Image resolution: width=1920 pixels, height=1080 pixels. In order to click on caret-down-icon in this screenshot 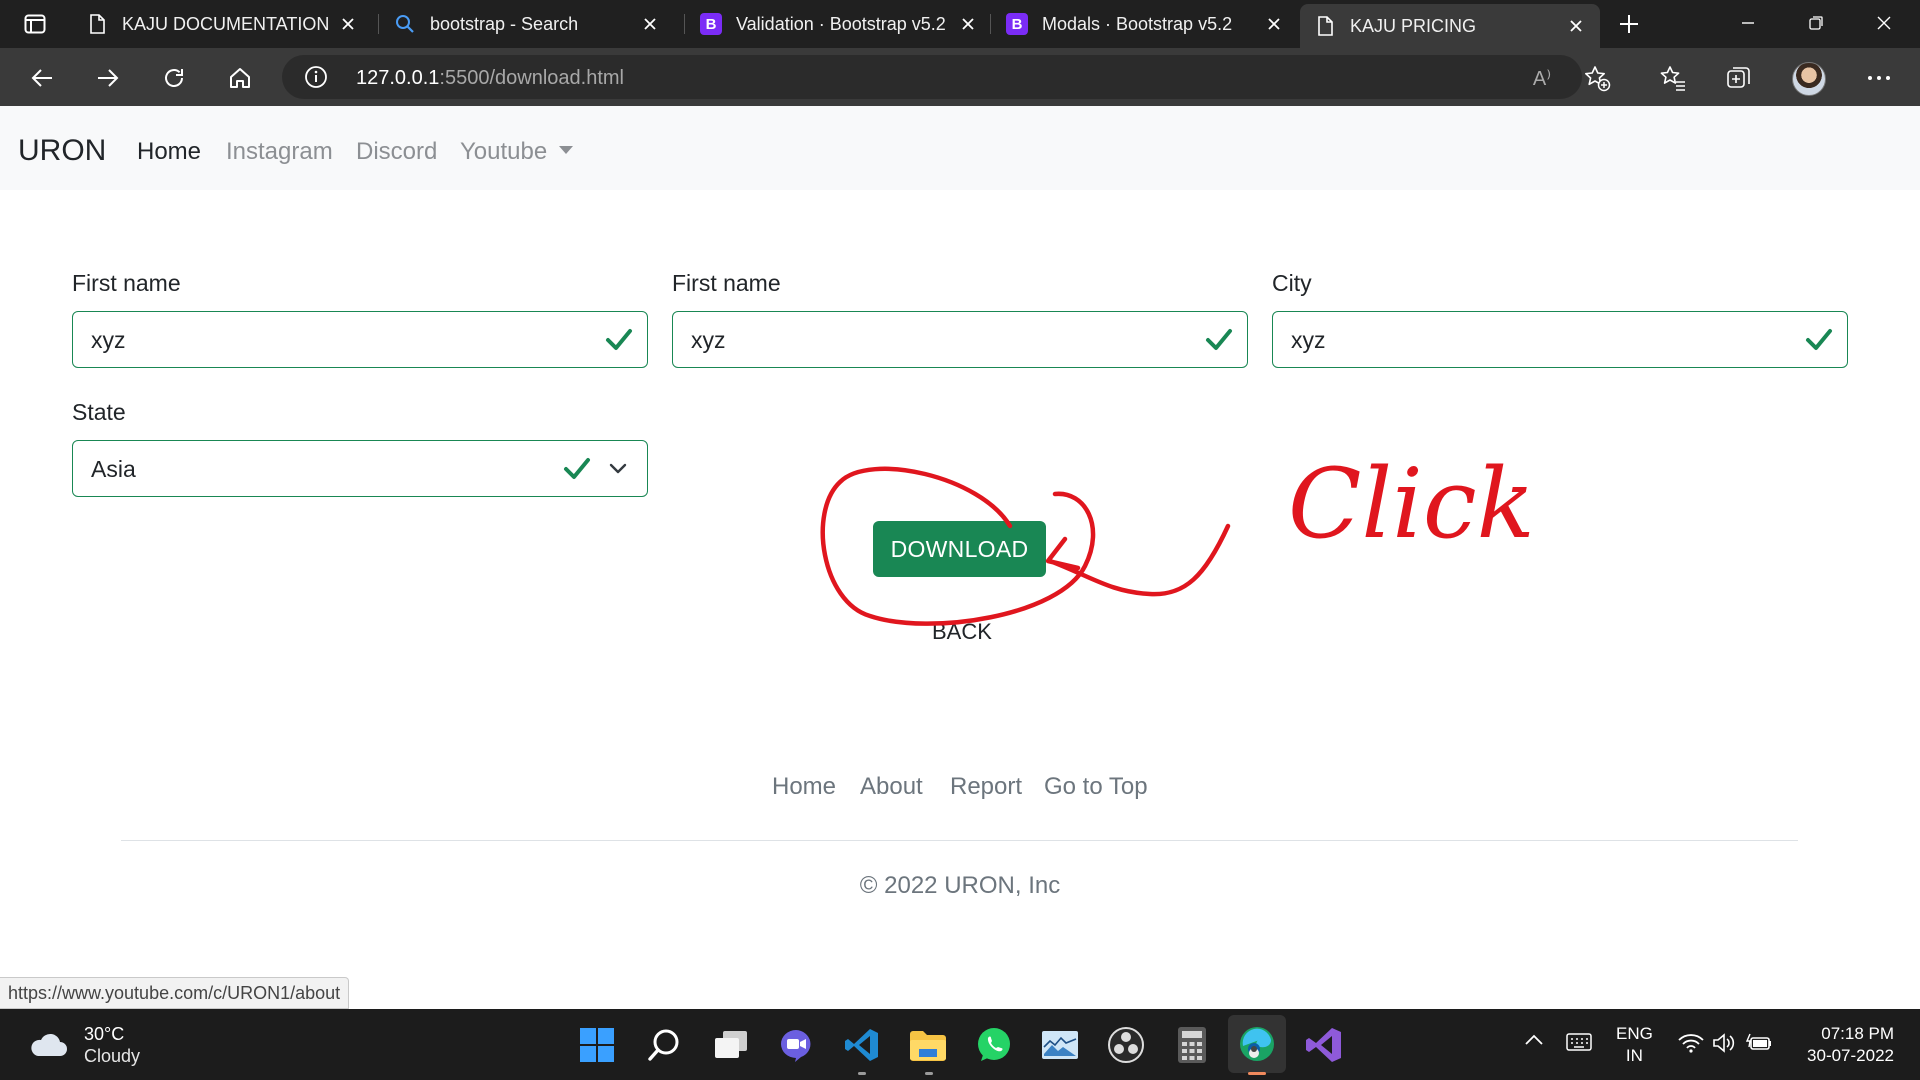, I will do `click(566, 149)`.